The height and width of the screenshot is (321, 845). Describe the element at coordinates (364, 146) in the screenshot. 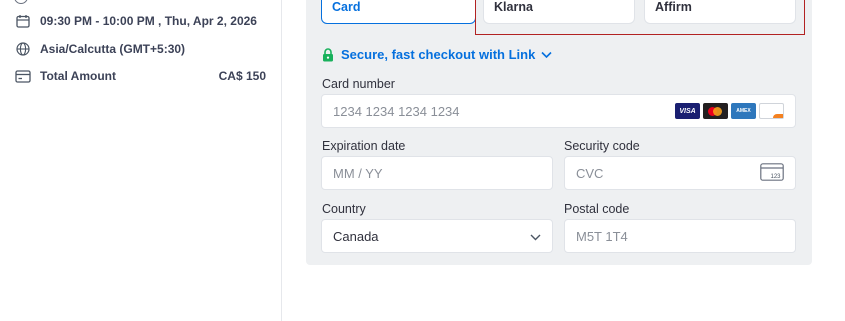

I see `expiration-label: Expiration date` at that location.